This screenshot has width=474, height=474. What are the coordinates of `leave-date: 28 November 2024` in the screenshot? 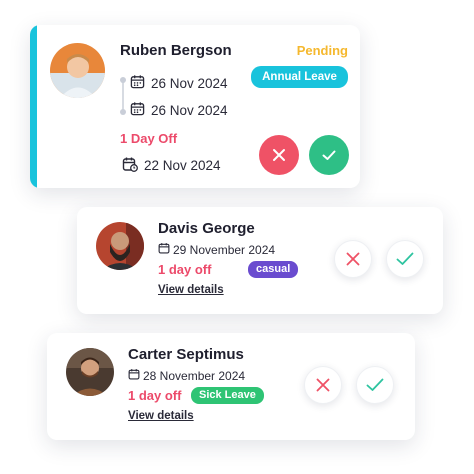 It's located at (186, 375).